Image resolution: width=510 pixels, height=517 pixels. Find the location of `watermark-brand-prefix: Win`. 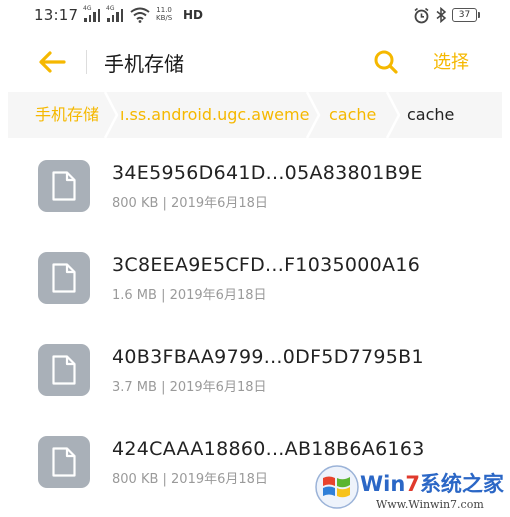

watermark-brand-prefix: Win is located at coordinates (383, 484).